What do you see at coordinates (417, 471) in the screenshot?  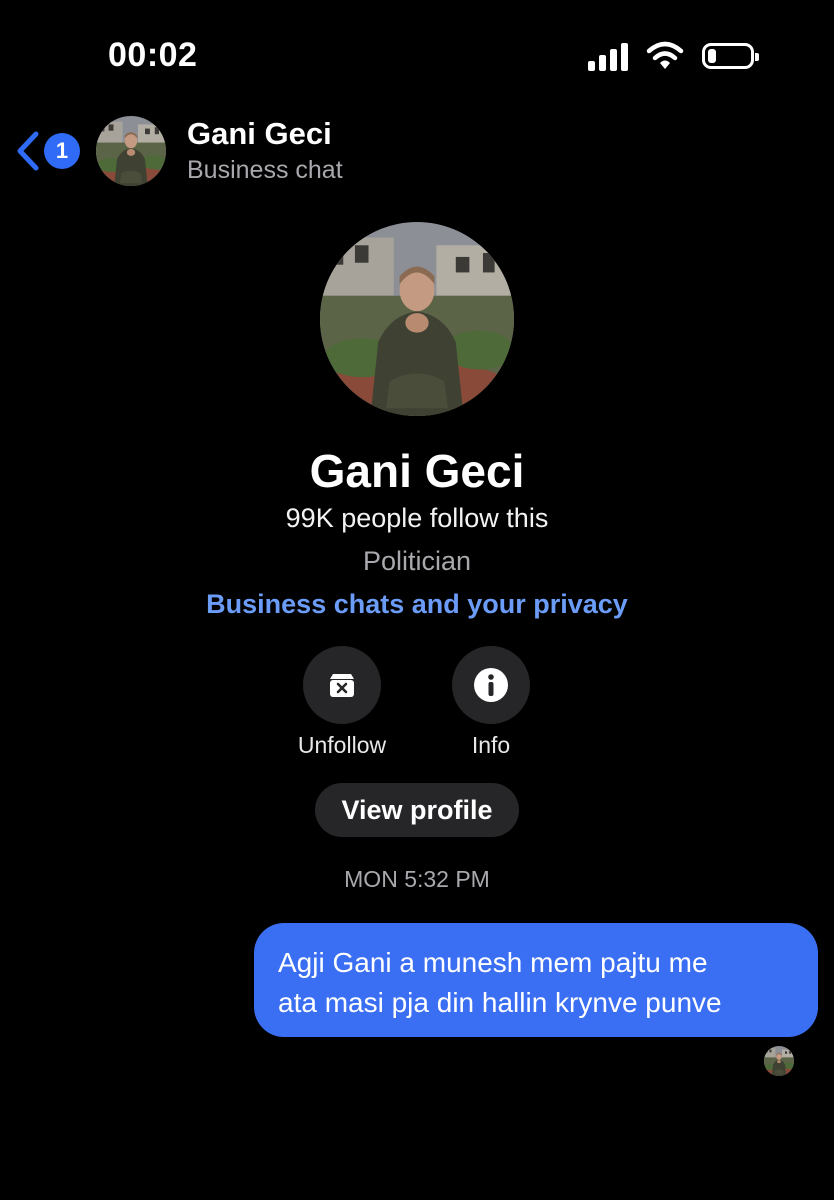 I see `profile-name: Gani Geci` at bounding box center [417, 471].